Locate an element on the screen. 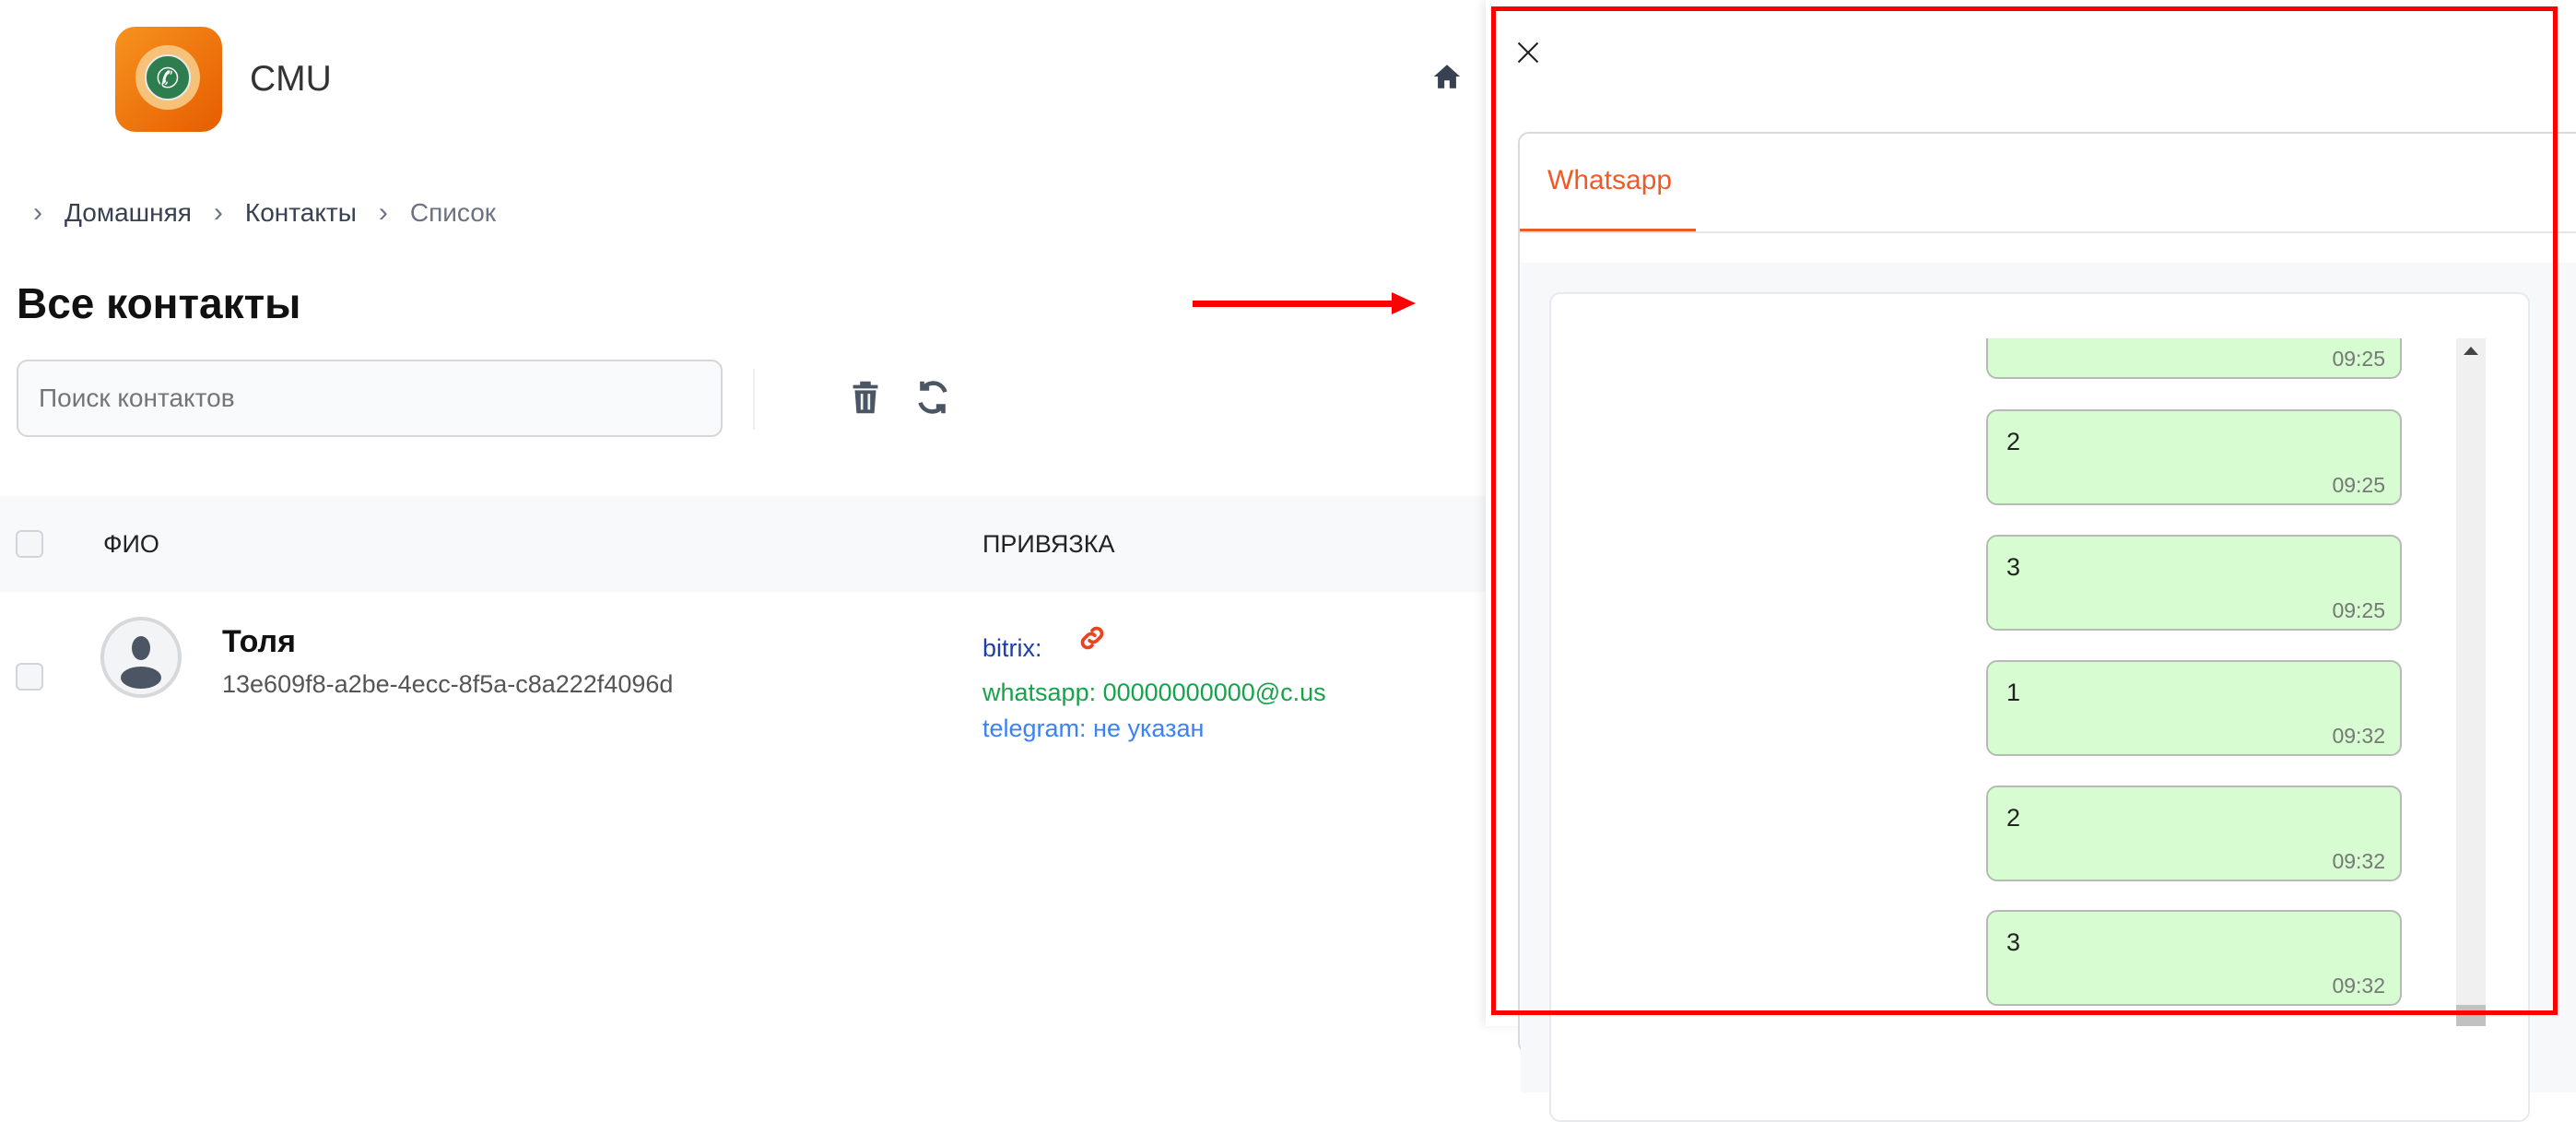 The height and width of the screenshot is (1122, 2576). message-text: 1 is located at coordinates (2013, 692).